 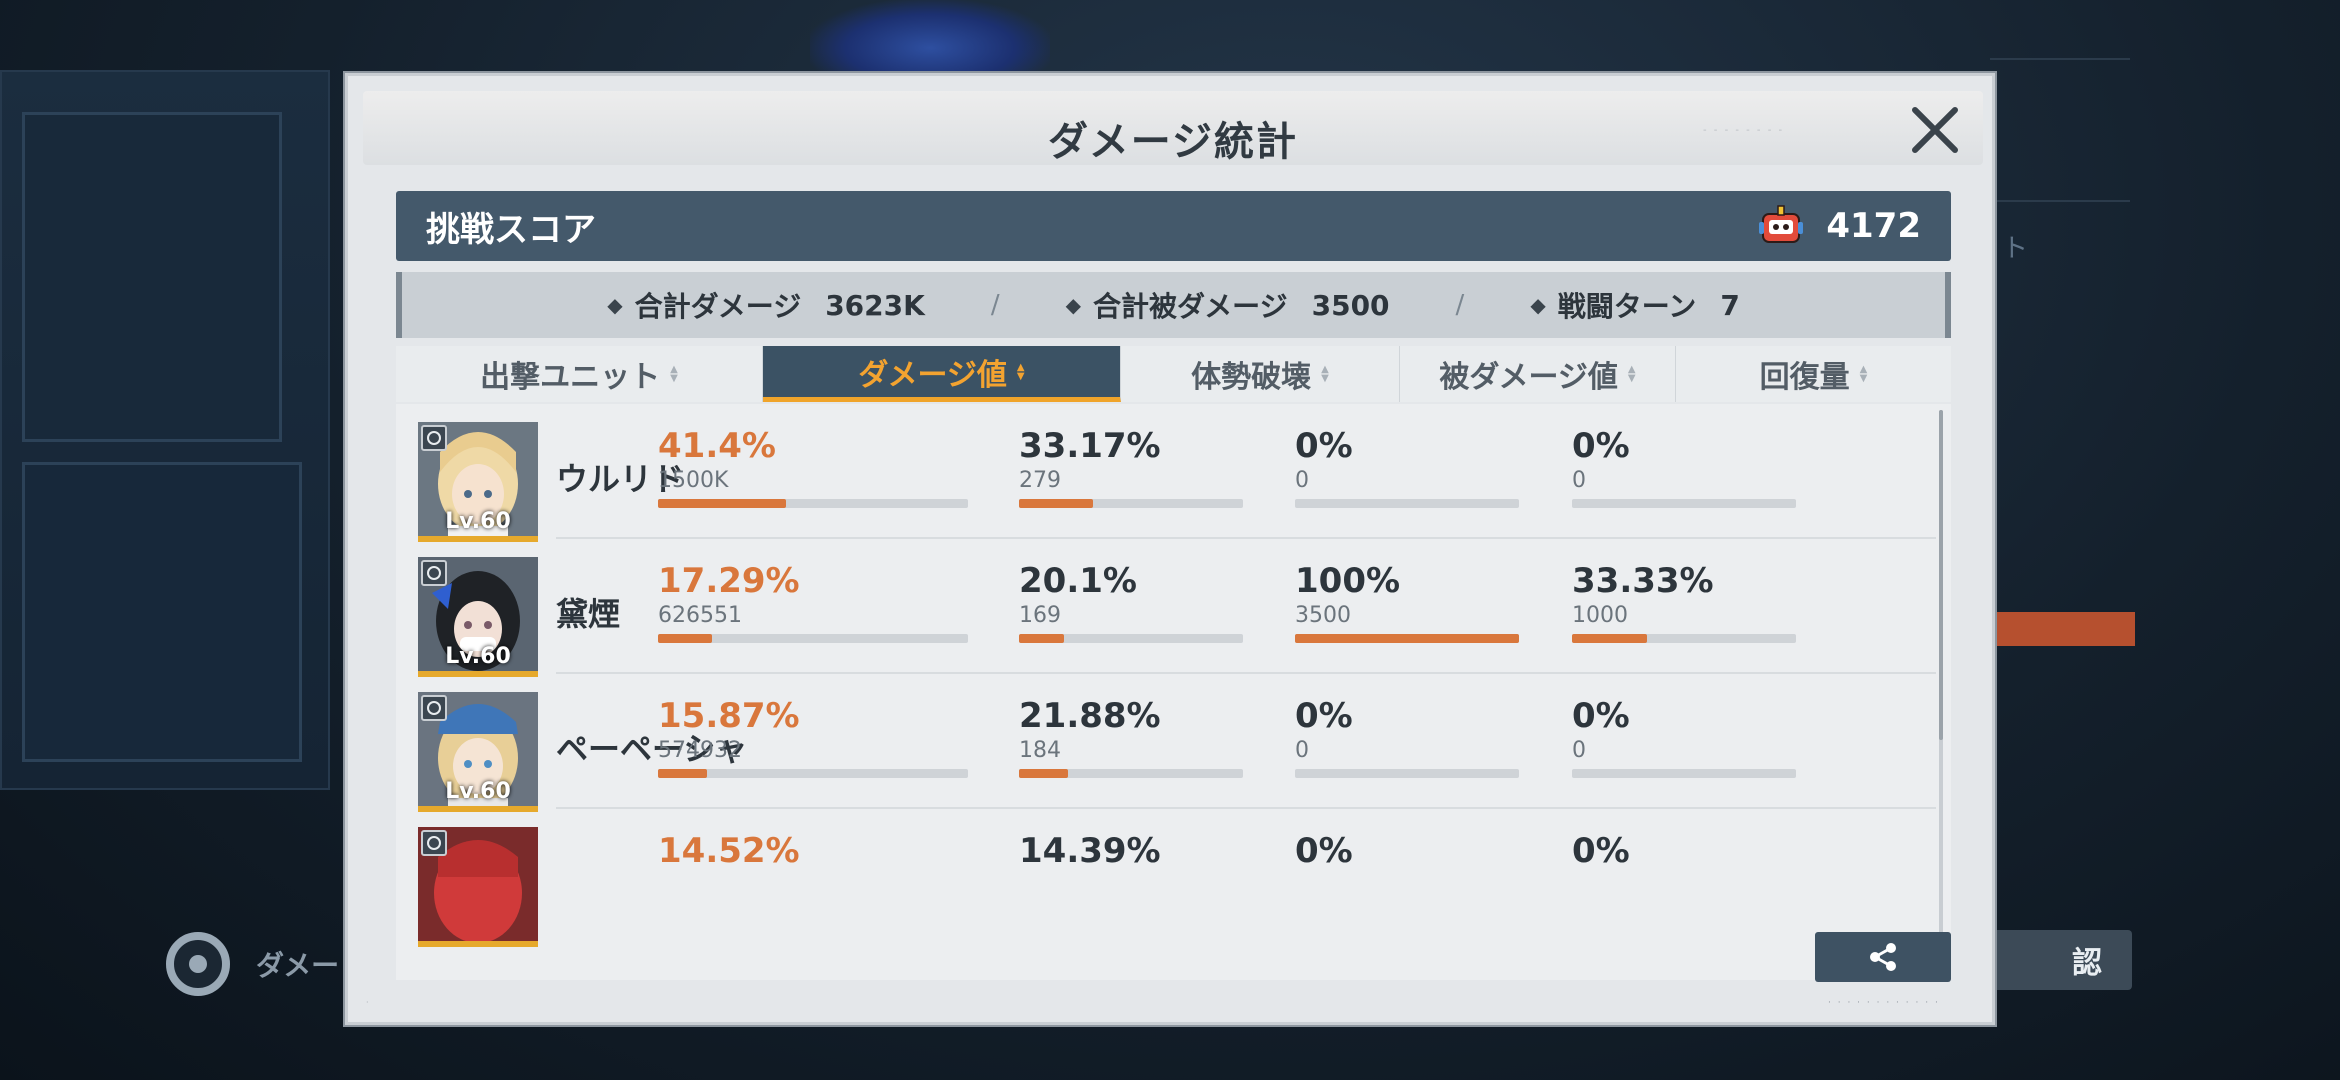 I want to click on damage-stat: 14.52%, so click(x=813, y=851).